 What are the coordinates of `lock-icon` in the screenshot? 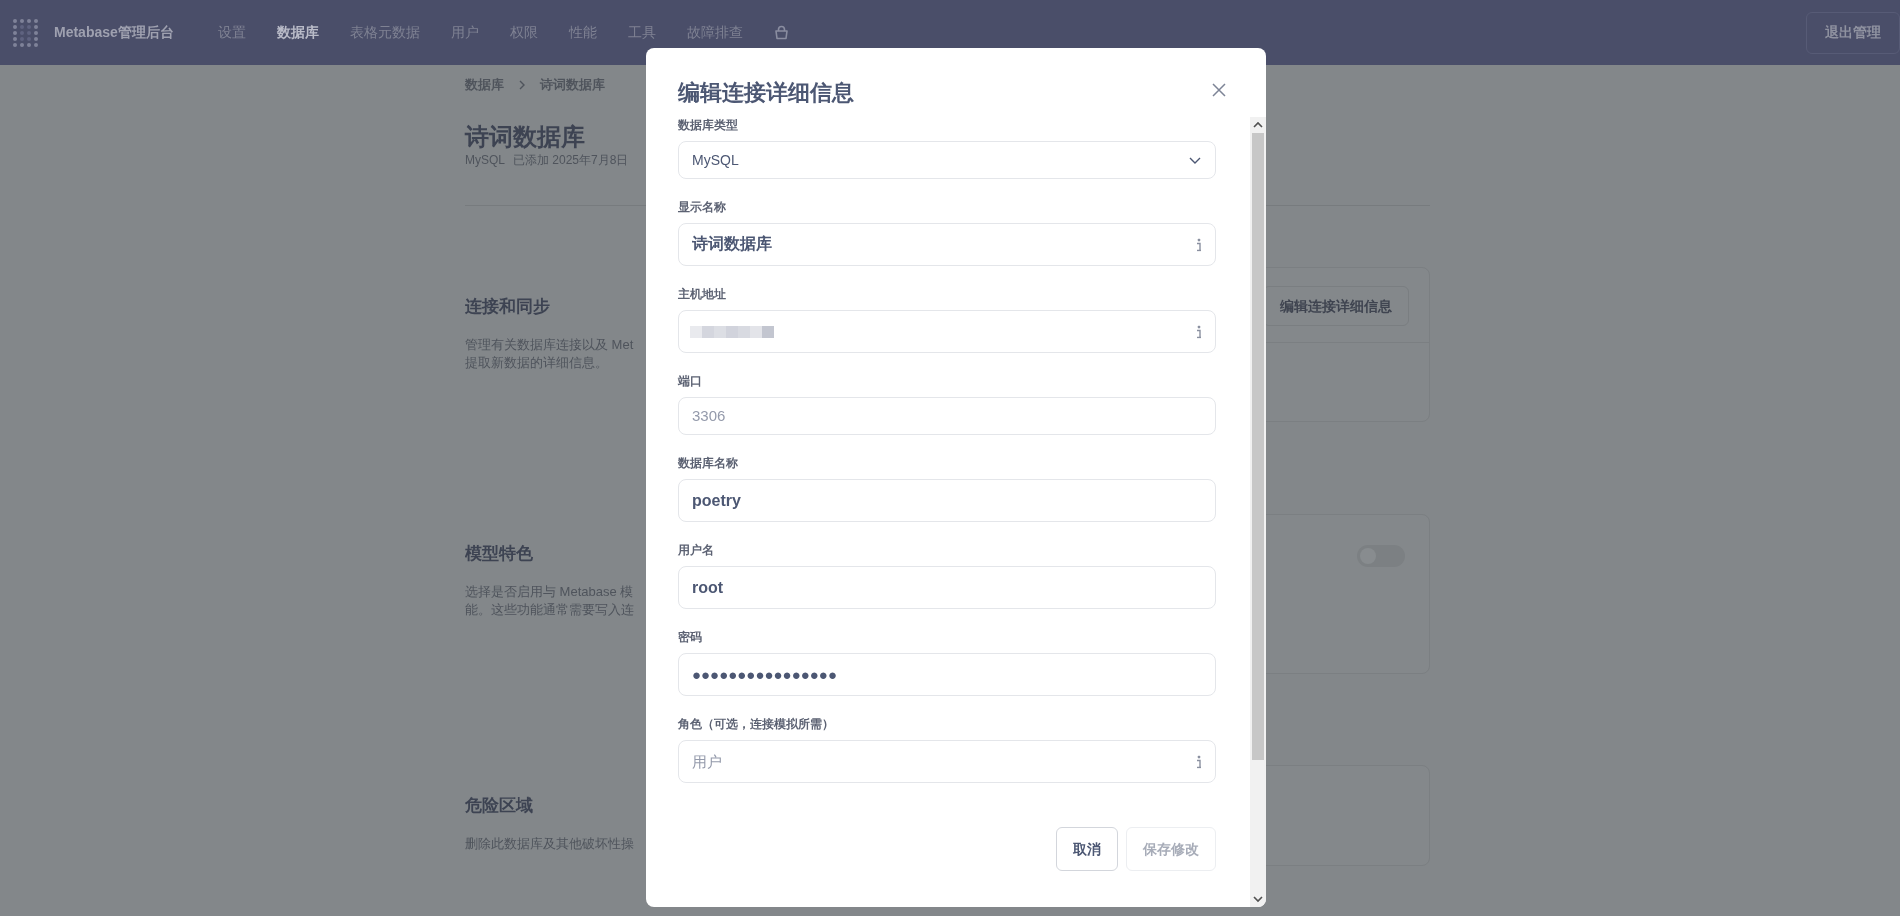 It's located at (781, 32).